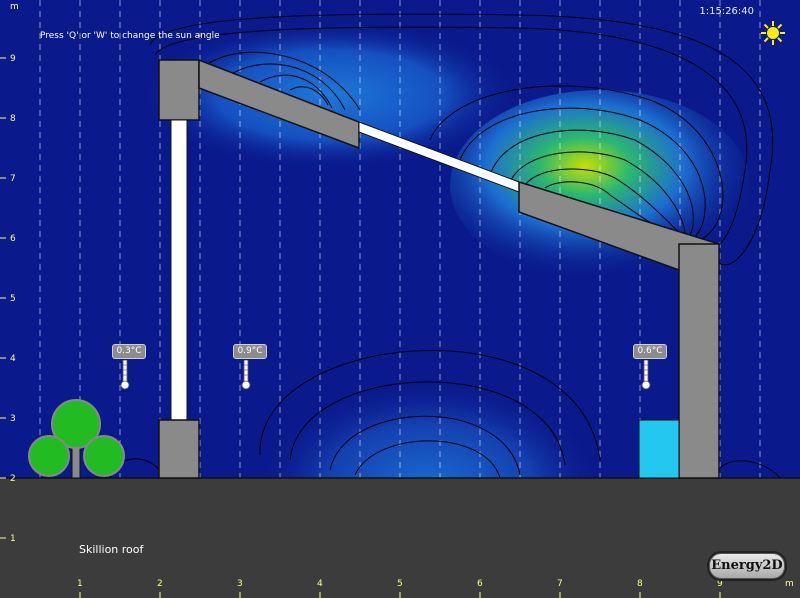 The height and width of the screenshot is (598, 800). Describe the element at coordinates (13, 299) in the screenshot. I see `y-tick-5: 5` at that location.